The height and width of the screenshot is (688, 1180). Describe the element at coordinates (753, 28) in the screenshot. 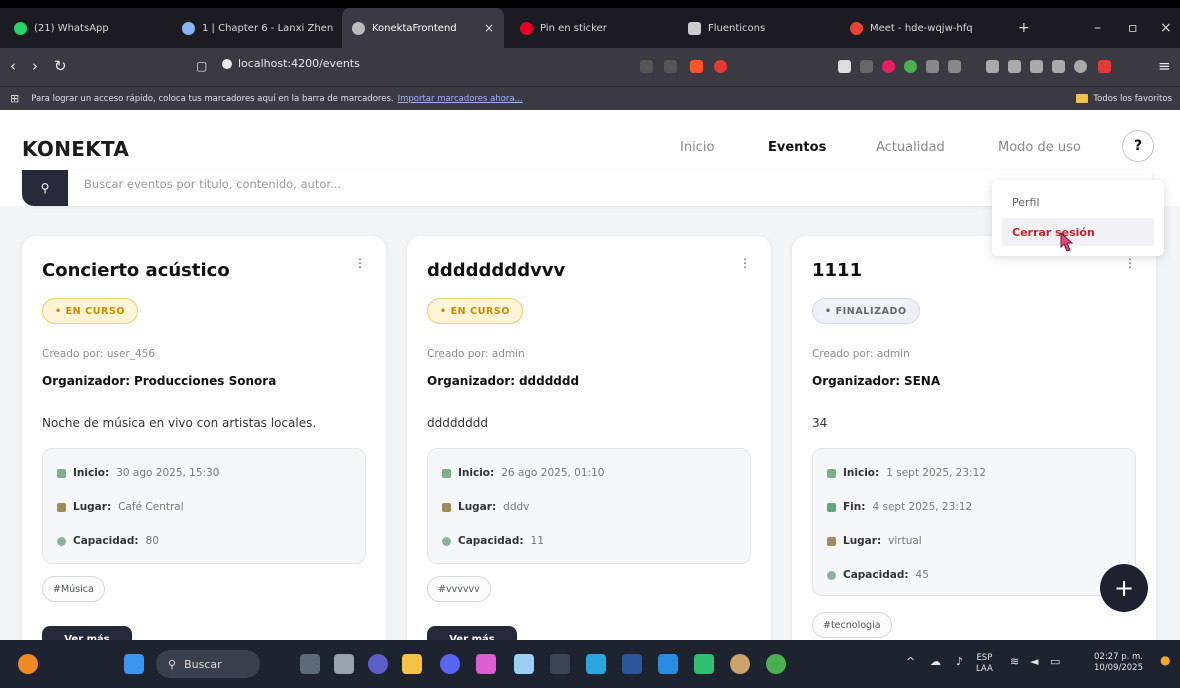

I see `tab-fluenticons: Fluenticons` at that location.